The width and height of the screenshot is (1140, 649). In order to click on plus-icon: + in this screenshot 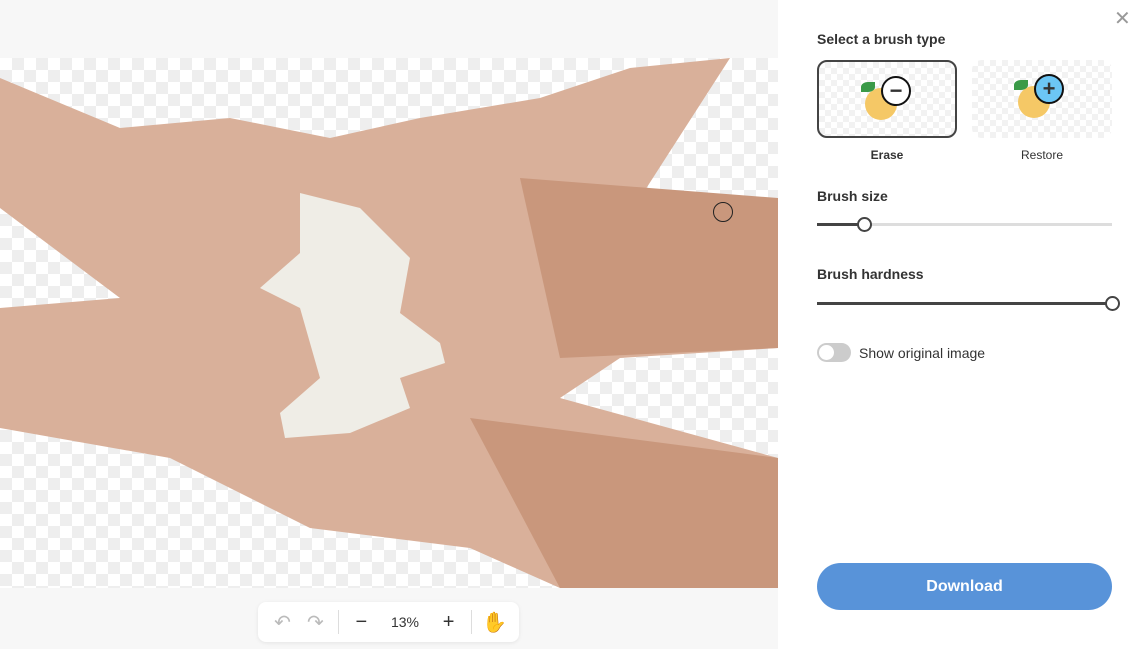, I will do `click(1049, 89)`.